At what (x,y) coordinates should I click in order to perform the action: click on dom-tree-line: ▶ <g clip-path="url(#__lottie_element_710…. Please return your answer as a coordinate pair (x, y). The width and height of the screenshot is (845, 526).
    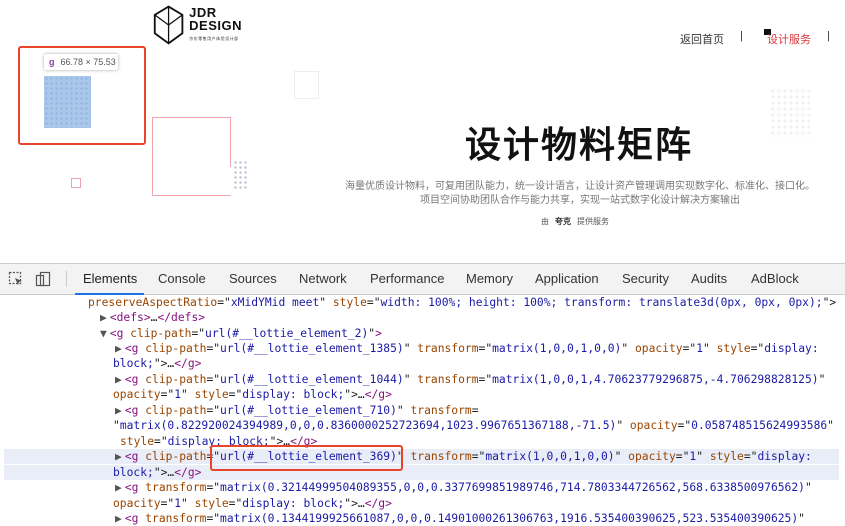
    Looking at the image, I should click on (239, 410).